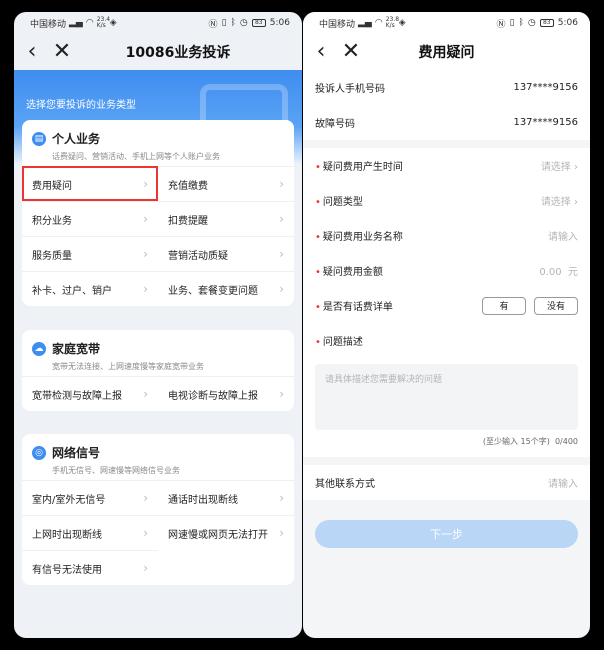  I want to click on card-desc: 手机无信号、网速慢等网络信号业务, so click(116, 470).